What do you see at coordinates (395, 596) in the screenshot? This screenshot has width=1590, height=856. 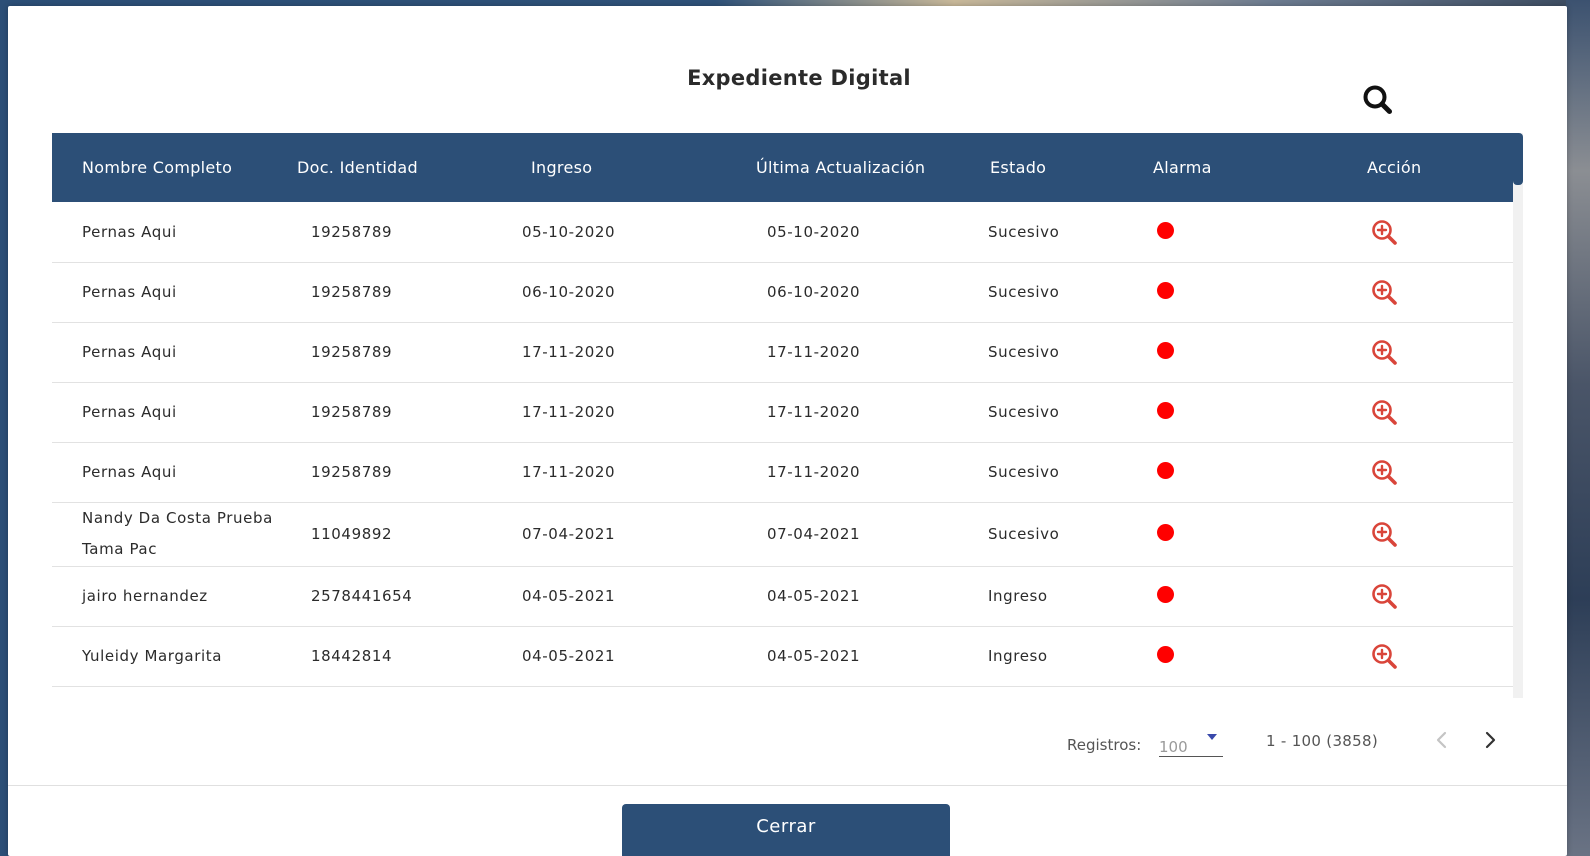 I see `cell-doc: 2578441654` at bounding box center [395, 596].